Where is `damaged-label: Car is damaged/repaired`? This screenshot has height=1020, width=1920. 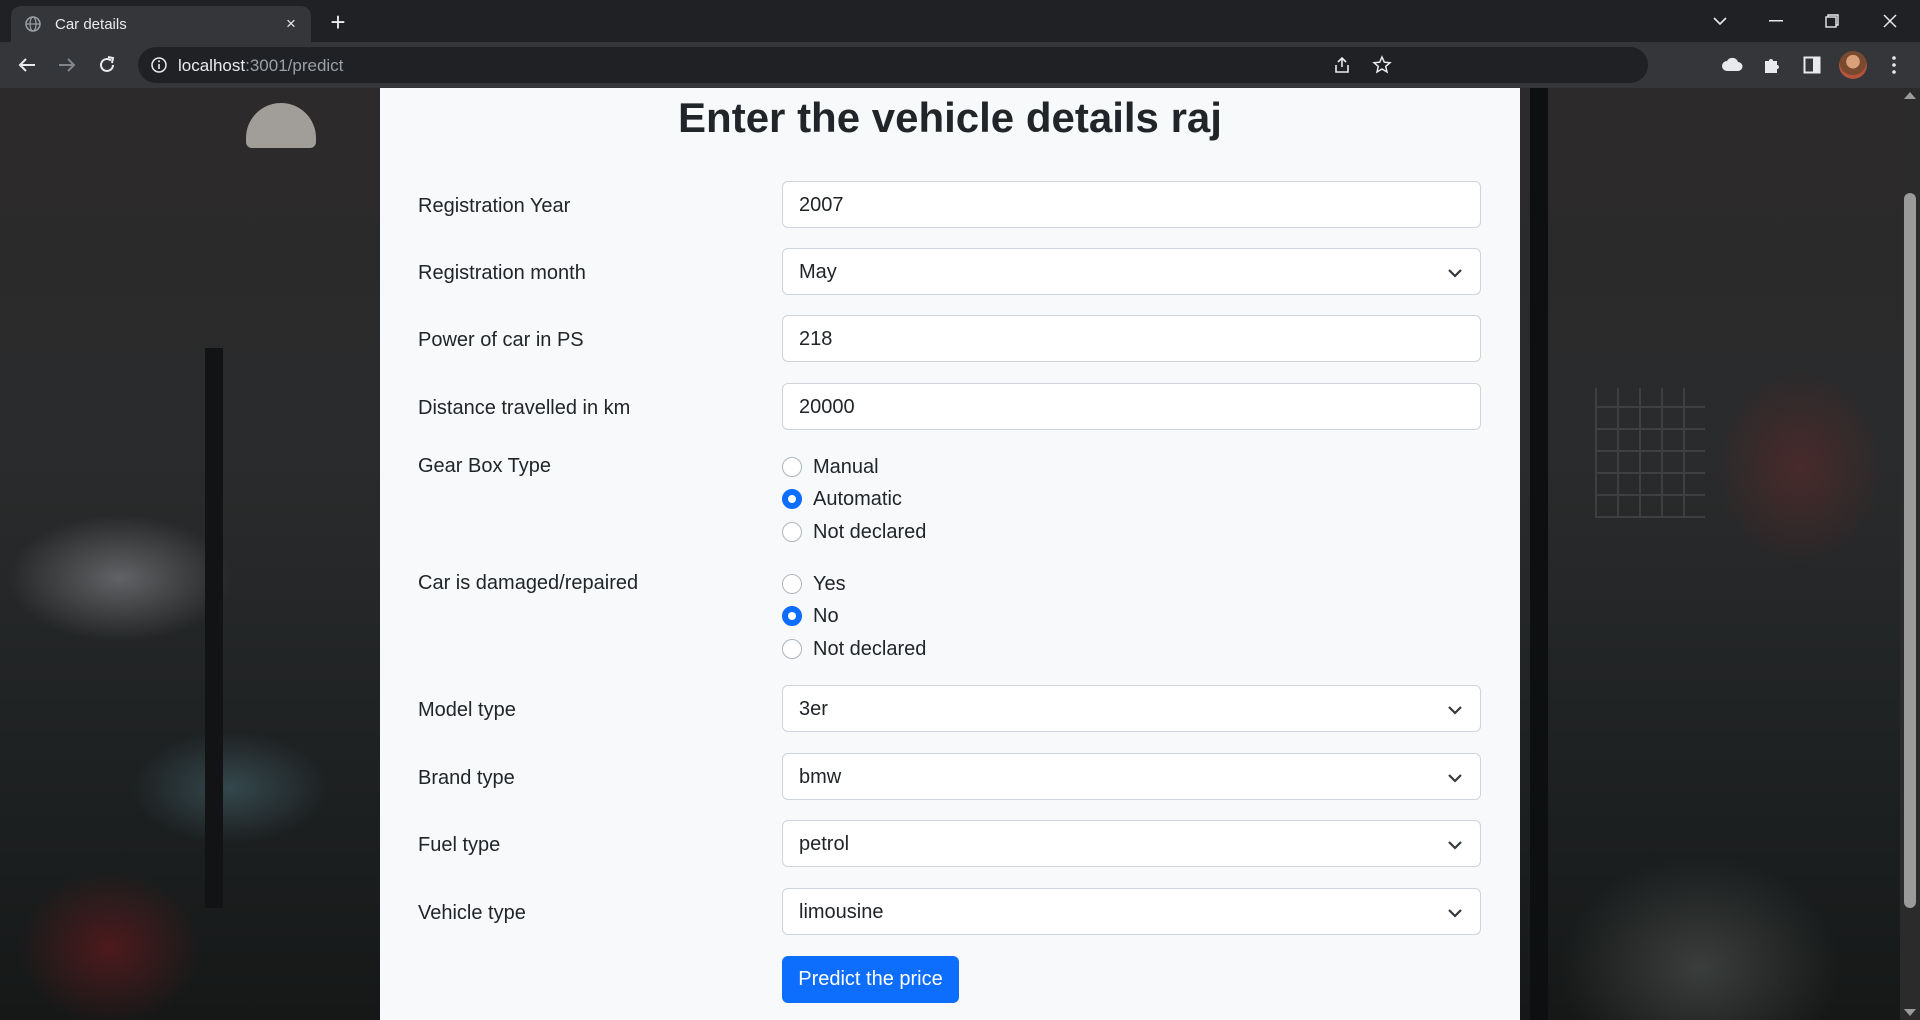 damaged-label: Car is damaged/repaired is located at coordinates (528, 583).